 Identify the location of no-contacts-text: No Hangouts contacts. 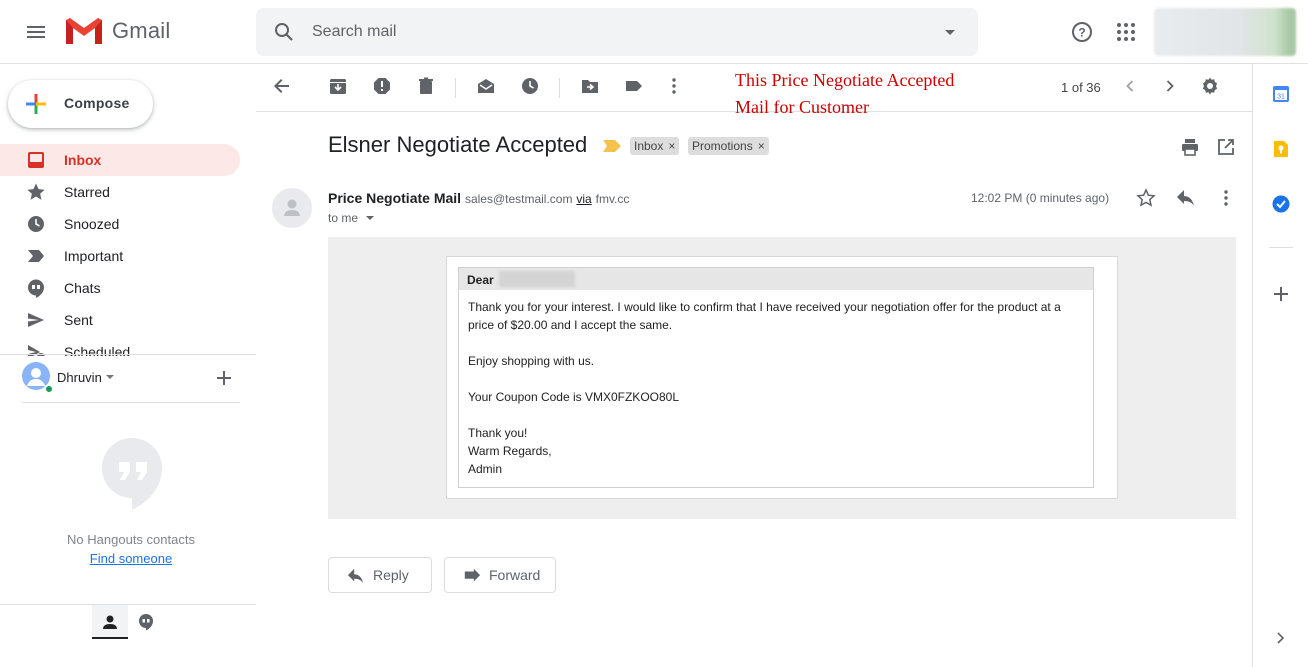
(131, 539).